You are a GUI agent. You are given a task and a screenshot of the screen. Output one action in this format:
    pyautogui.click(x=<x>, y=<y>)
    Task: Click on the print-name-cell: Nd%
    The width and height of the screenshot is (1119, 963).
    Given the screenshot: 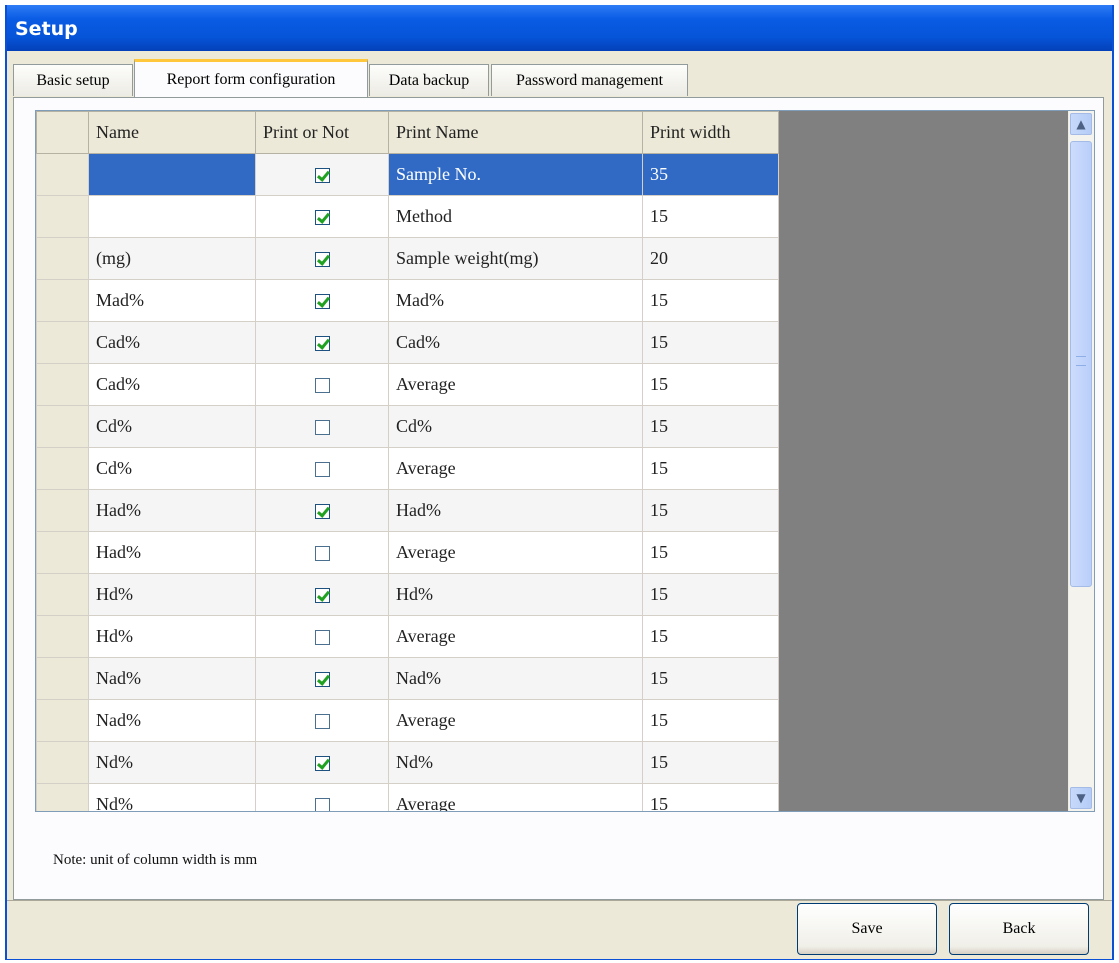 What is the action you would take?
    pyautogui.click(x=515, y=762)
    